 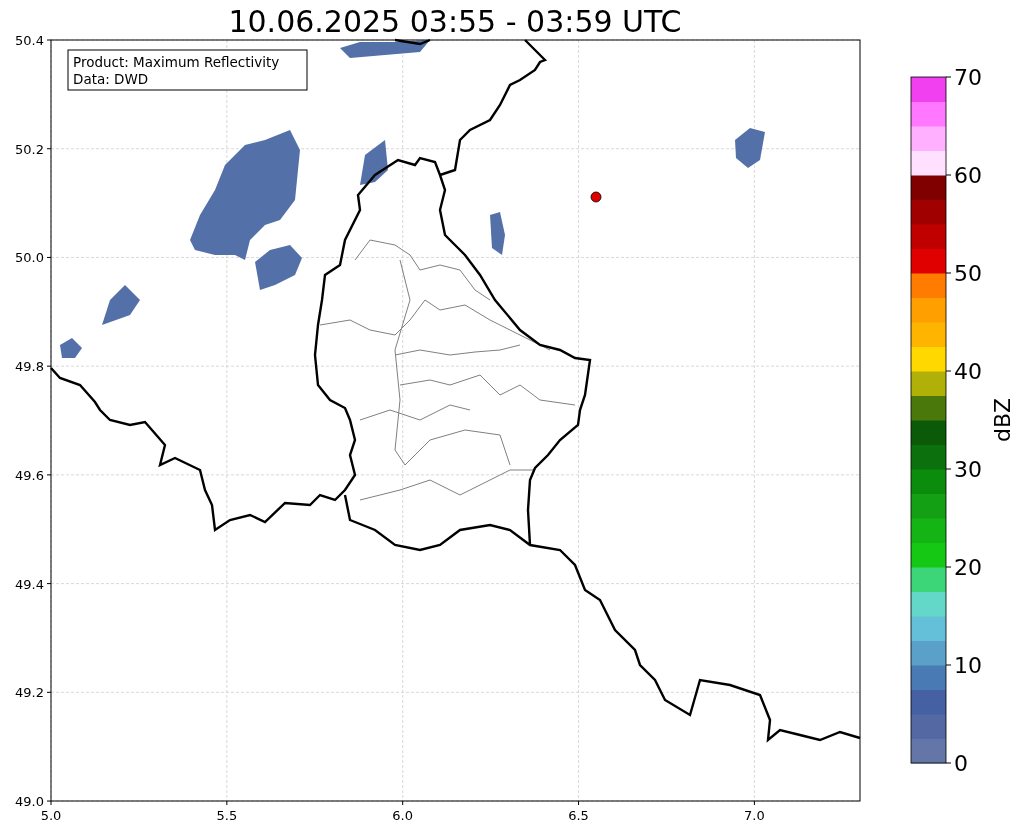 What do you see at coordinates (968, 371) in the screenshot?
I see `colorbar-tick-label: 40` at bounding box center [968, 371].